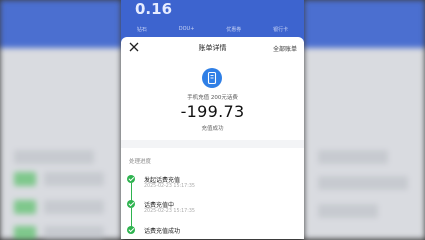 The height and width of the screenshot is (240, 425). I want to click on wallet-tabs: 钻石 DOU+ 优惠券 银行卡, so click(212, 29).